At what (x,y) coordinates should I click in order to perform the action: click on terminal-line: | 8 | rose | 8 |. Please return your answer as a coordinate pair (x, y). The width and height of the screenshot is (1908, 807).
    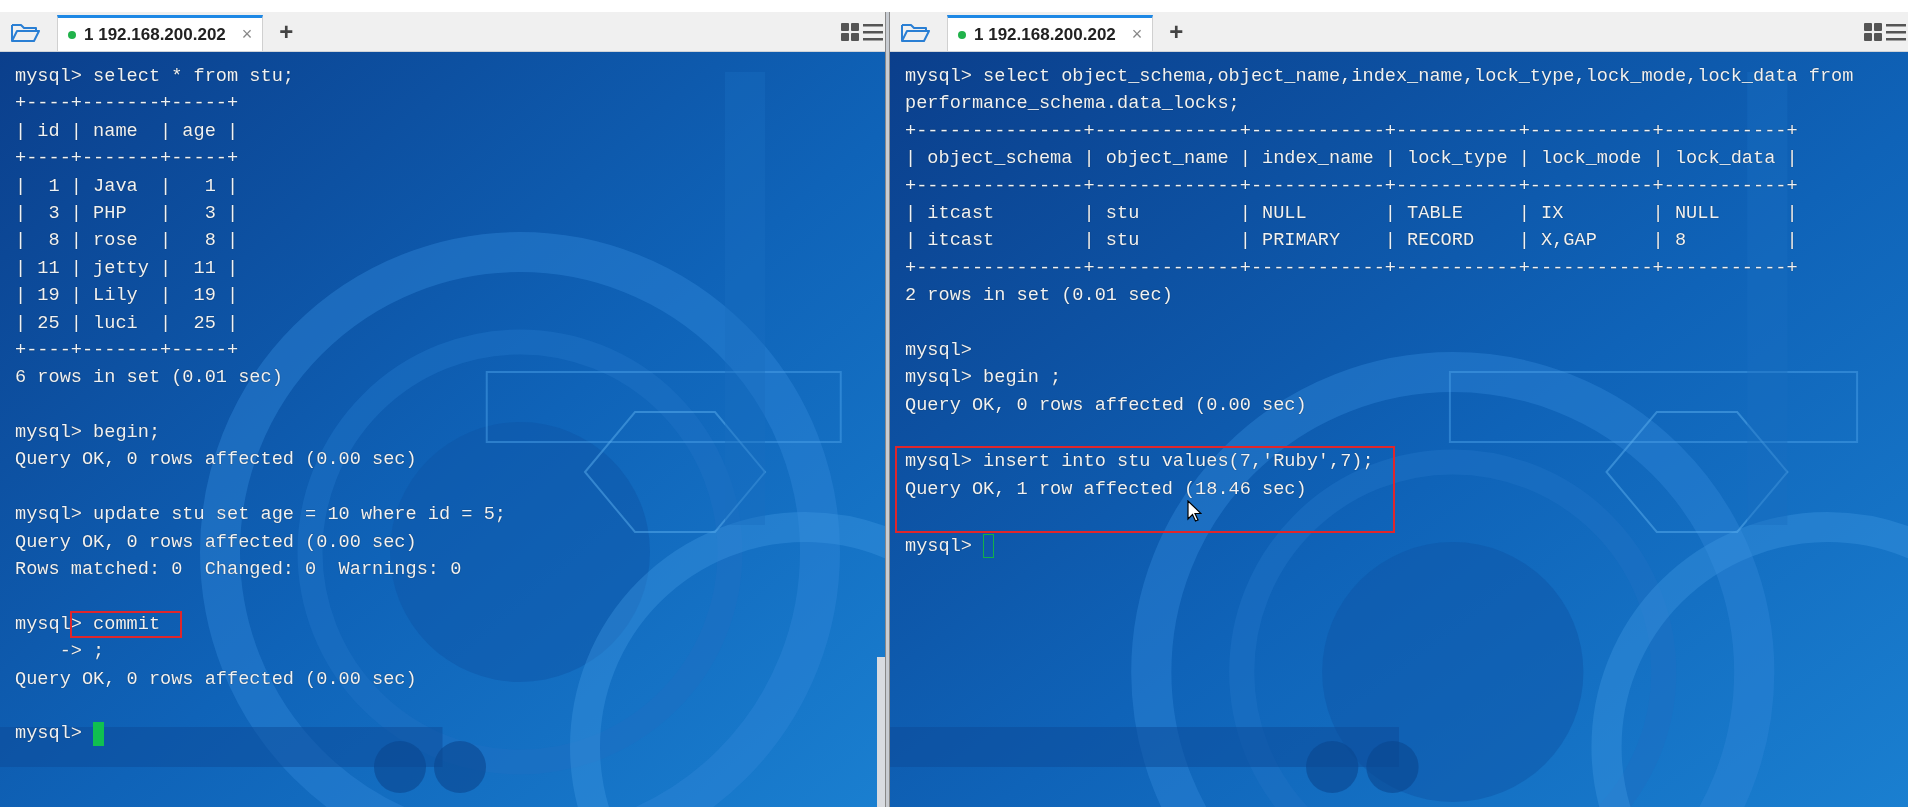
    Looking at the image, I should click on (127, 241).